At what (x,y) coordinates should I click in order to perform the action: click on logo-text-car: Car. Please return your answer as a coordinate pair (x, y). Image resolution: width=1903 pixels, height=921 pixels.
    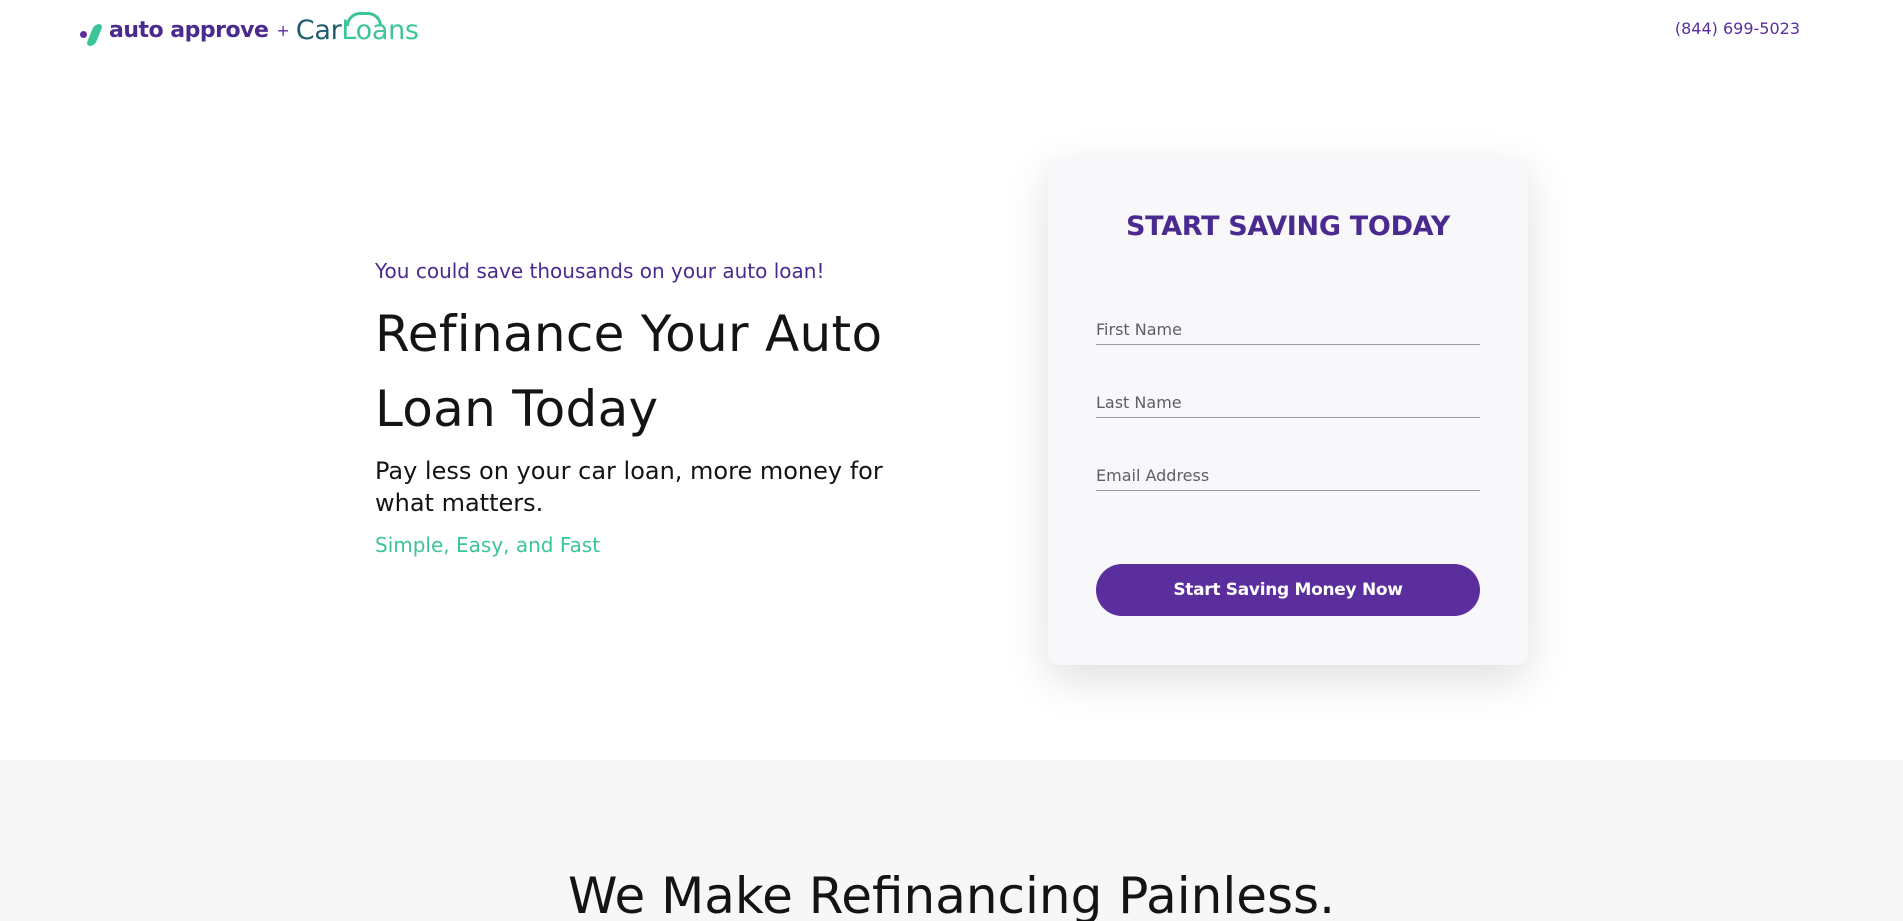
    Looking at the image, I should click on (318, 30).